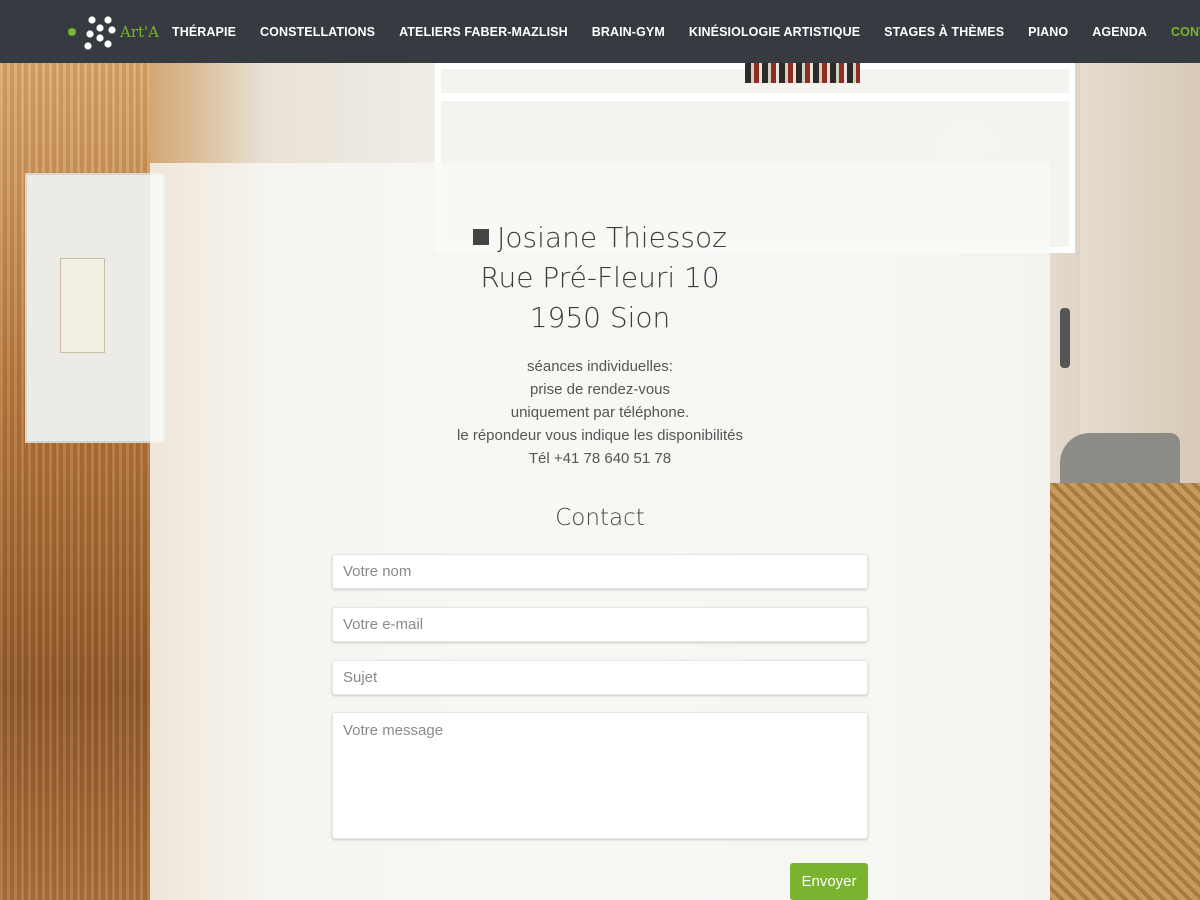 The image size is (1200, 900). What do you see at coordinates (600, 389) in the screenshot?
I see `info-line: prise de rendez-vous` at bounding box center [600, 389].